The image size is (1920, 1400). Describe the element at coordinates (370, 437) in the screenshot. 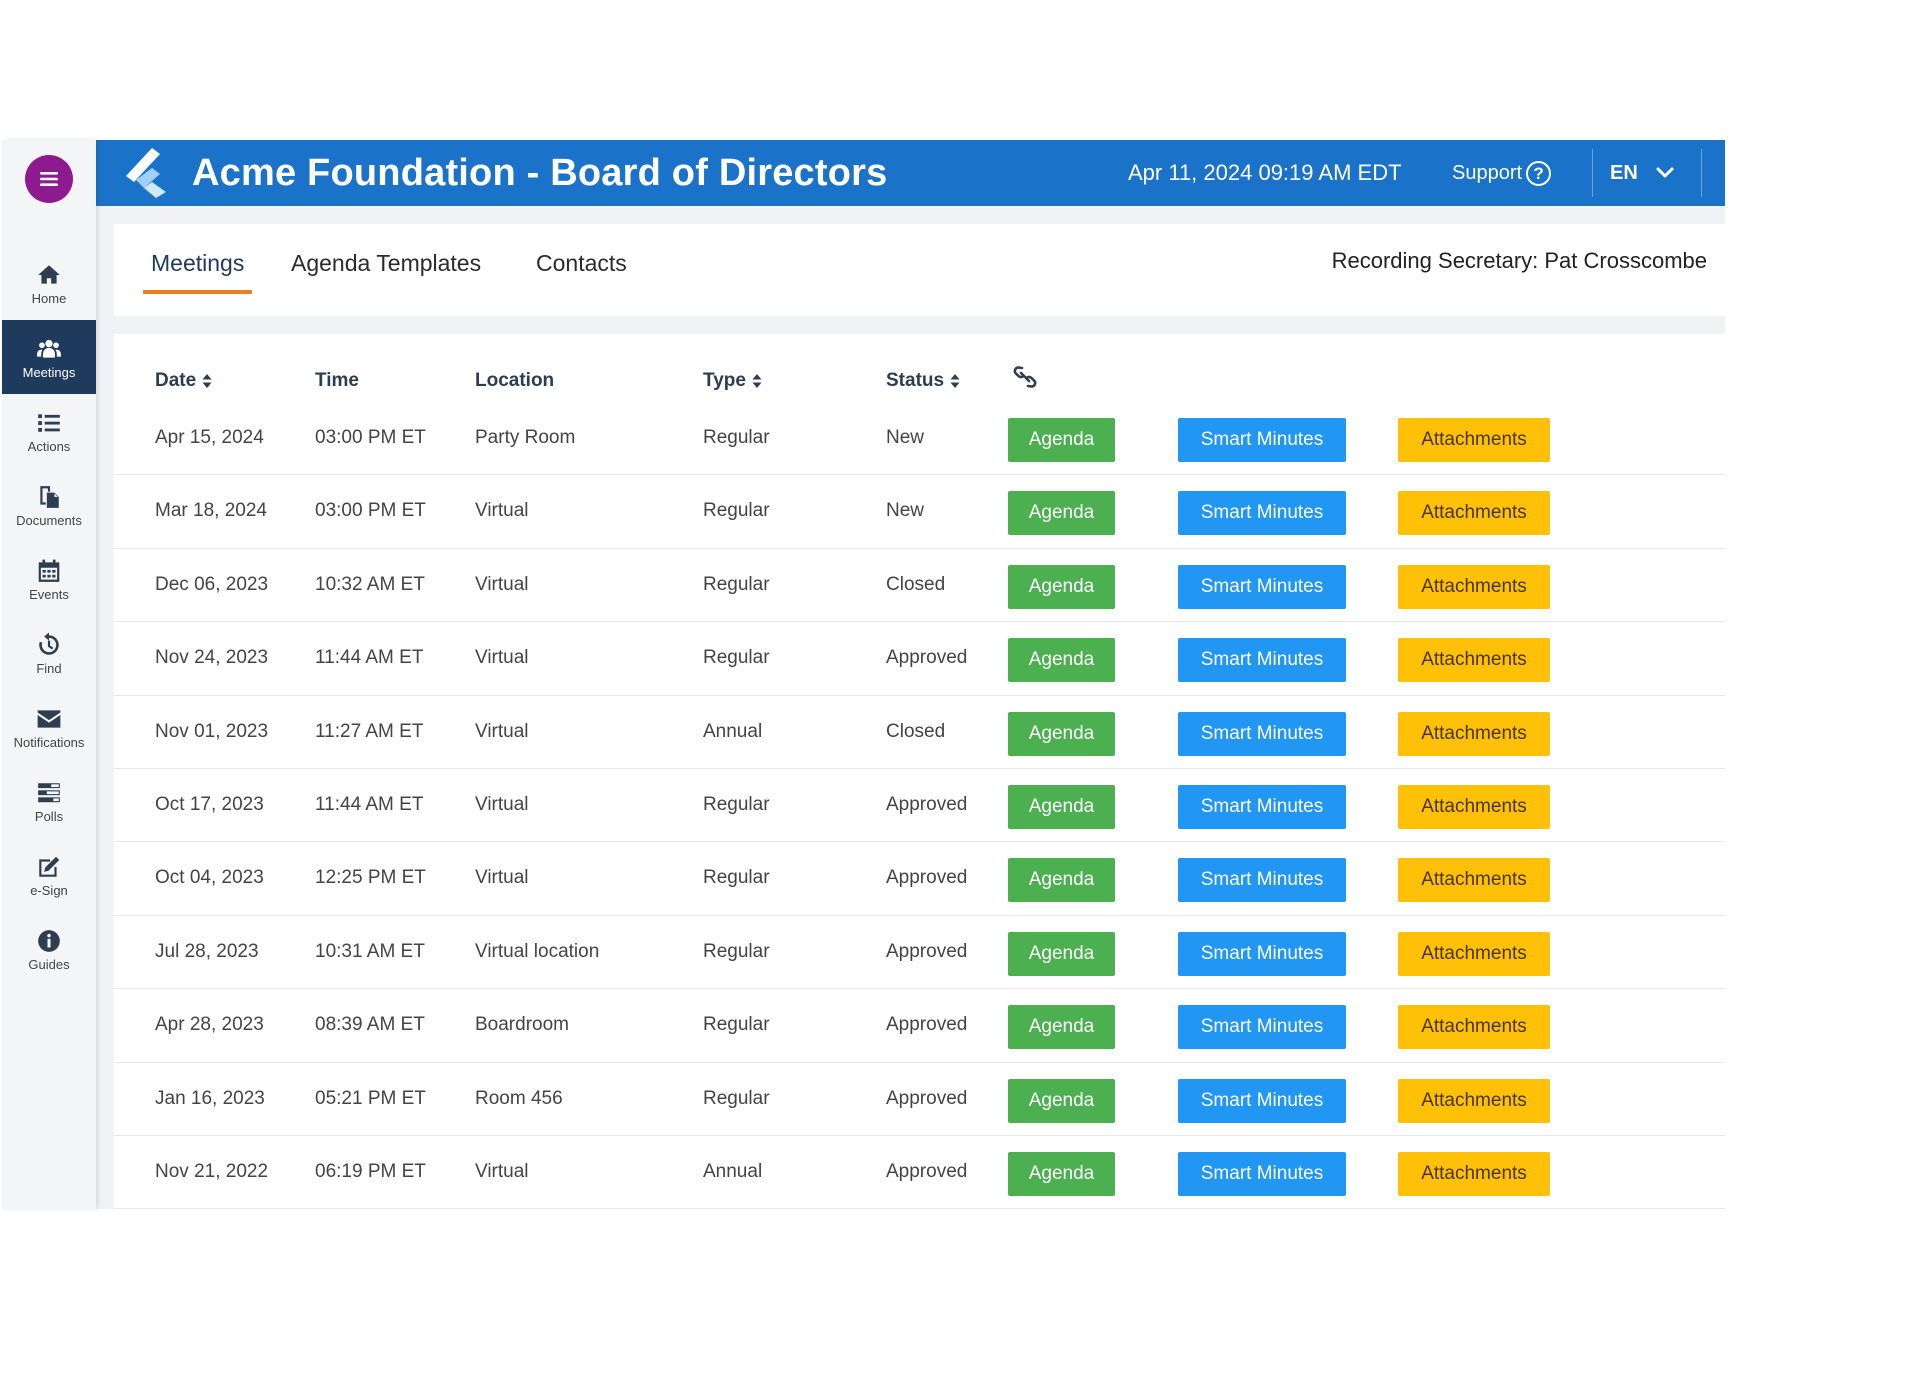

I see `cell-time: 03:00 PM ET` at that location.